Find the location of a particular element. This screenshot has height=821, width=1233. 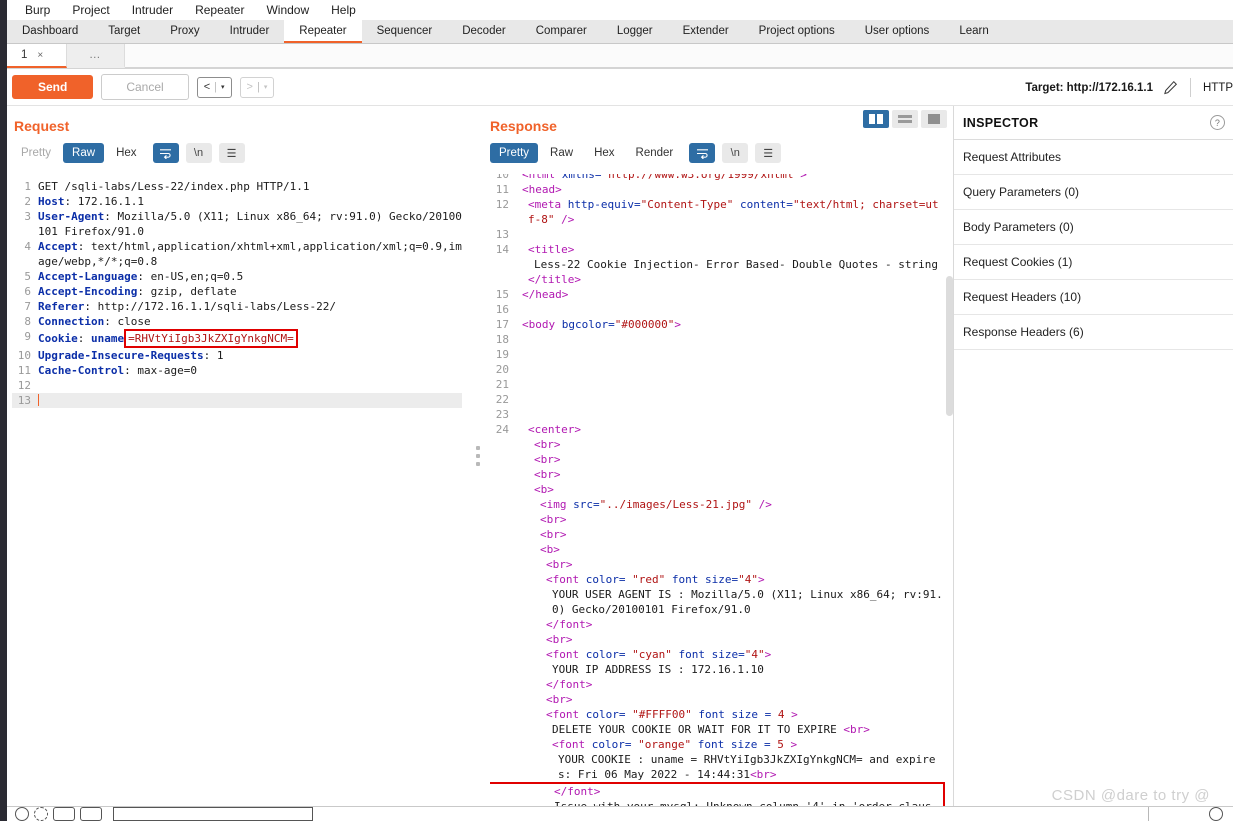

tab-proxy: Proxy is located at coordinates (184, 31).